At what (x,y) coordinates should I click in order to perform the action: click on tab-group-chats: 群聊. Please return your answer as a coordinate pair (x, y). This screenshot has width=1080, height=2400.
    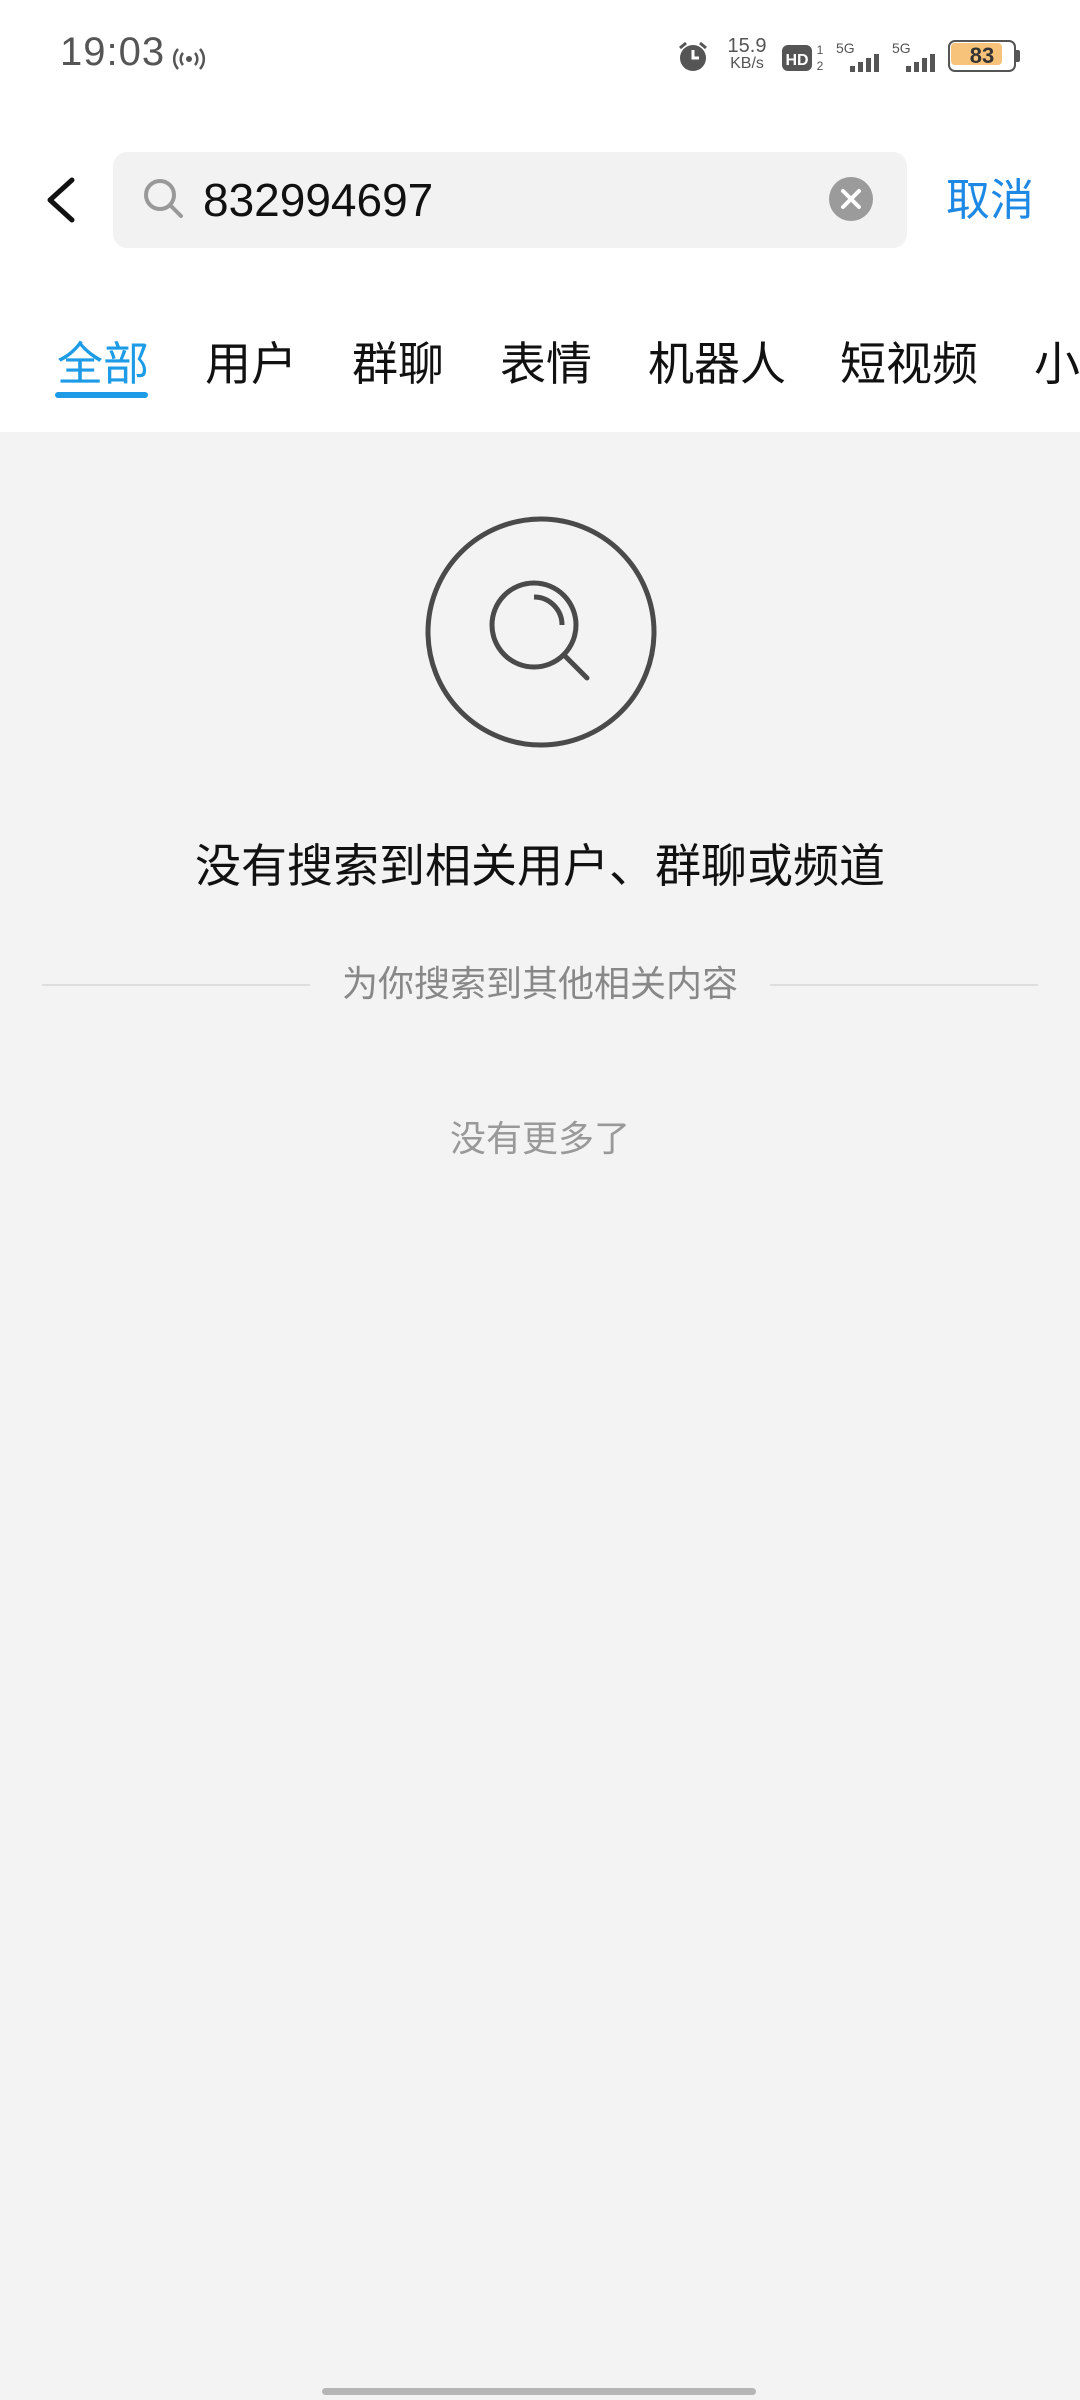
    Looking at the image, I should click on (398, 361).